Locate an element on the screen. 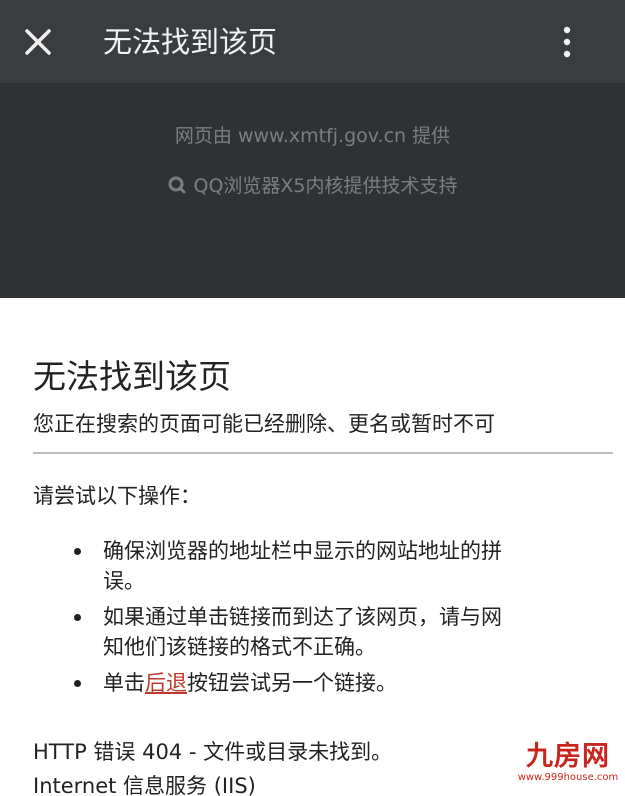  tip-text-line: 如果通过单击链接而到达了该网页，请与网 is located at coordinates (302, 617).